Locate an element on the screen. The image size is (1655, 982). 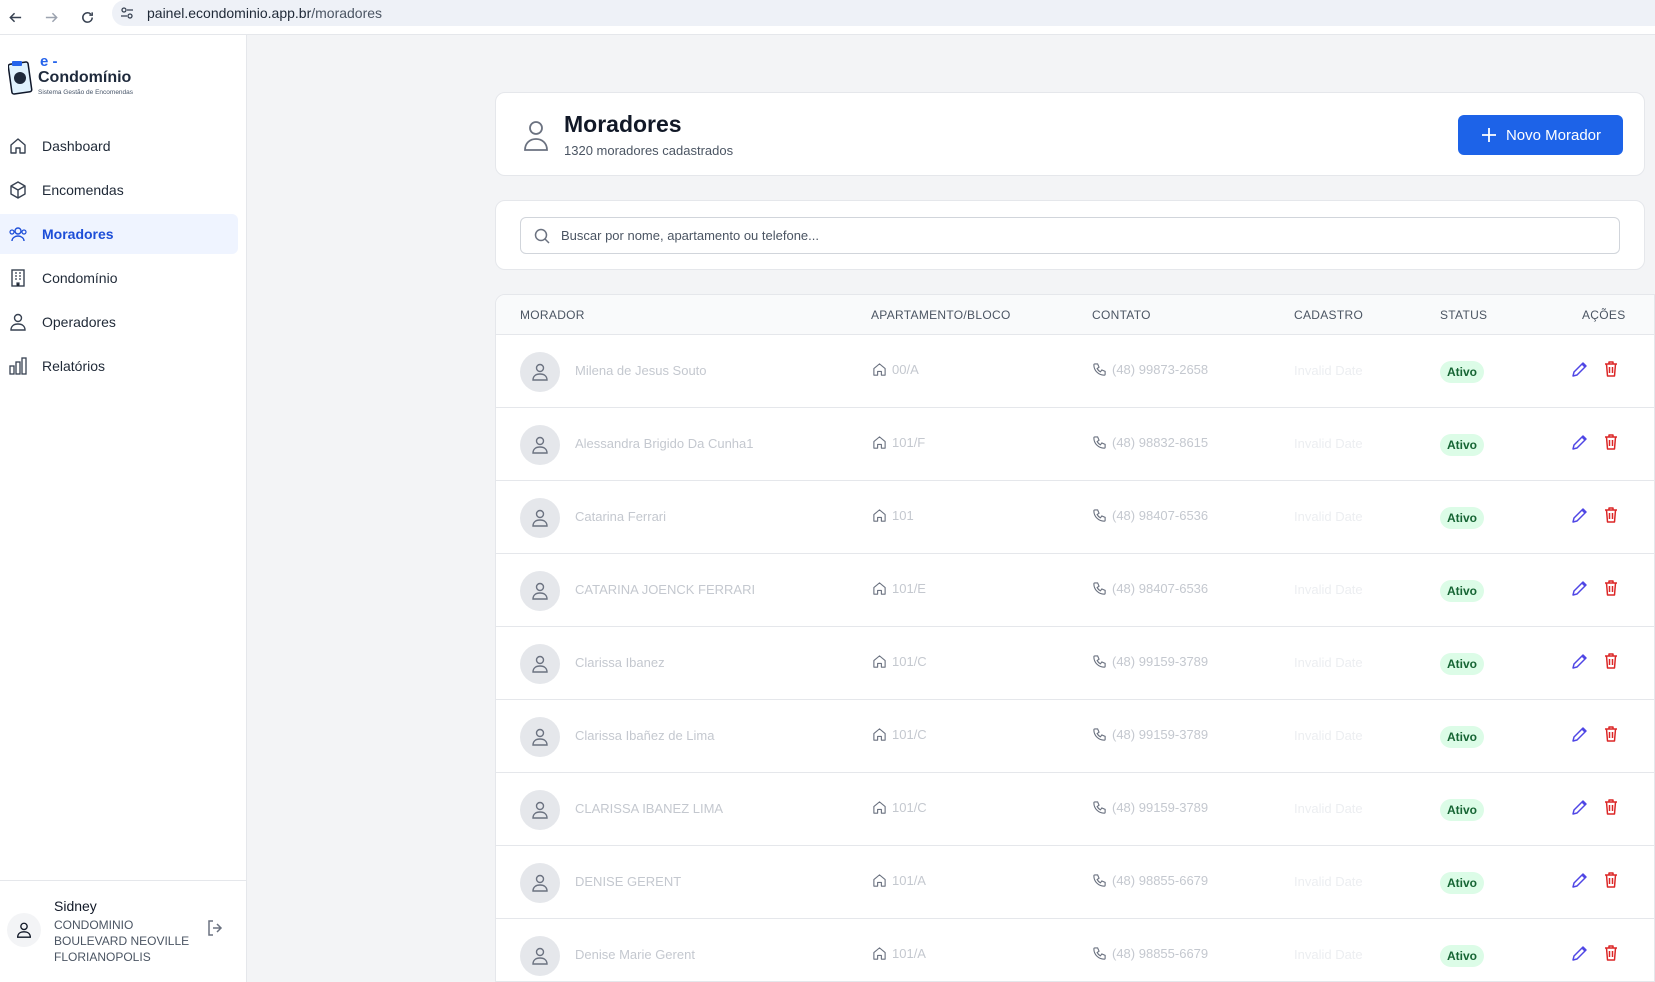
sidebar-item-encomendas: Encomendas is located at coordinates (119, 190).